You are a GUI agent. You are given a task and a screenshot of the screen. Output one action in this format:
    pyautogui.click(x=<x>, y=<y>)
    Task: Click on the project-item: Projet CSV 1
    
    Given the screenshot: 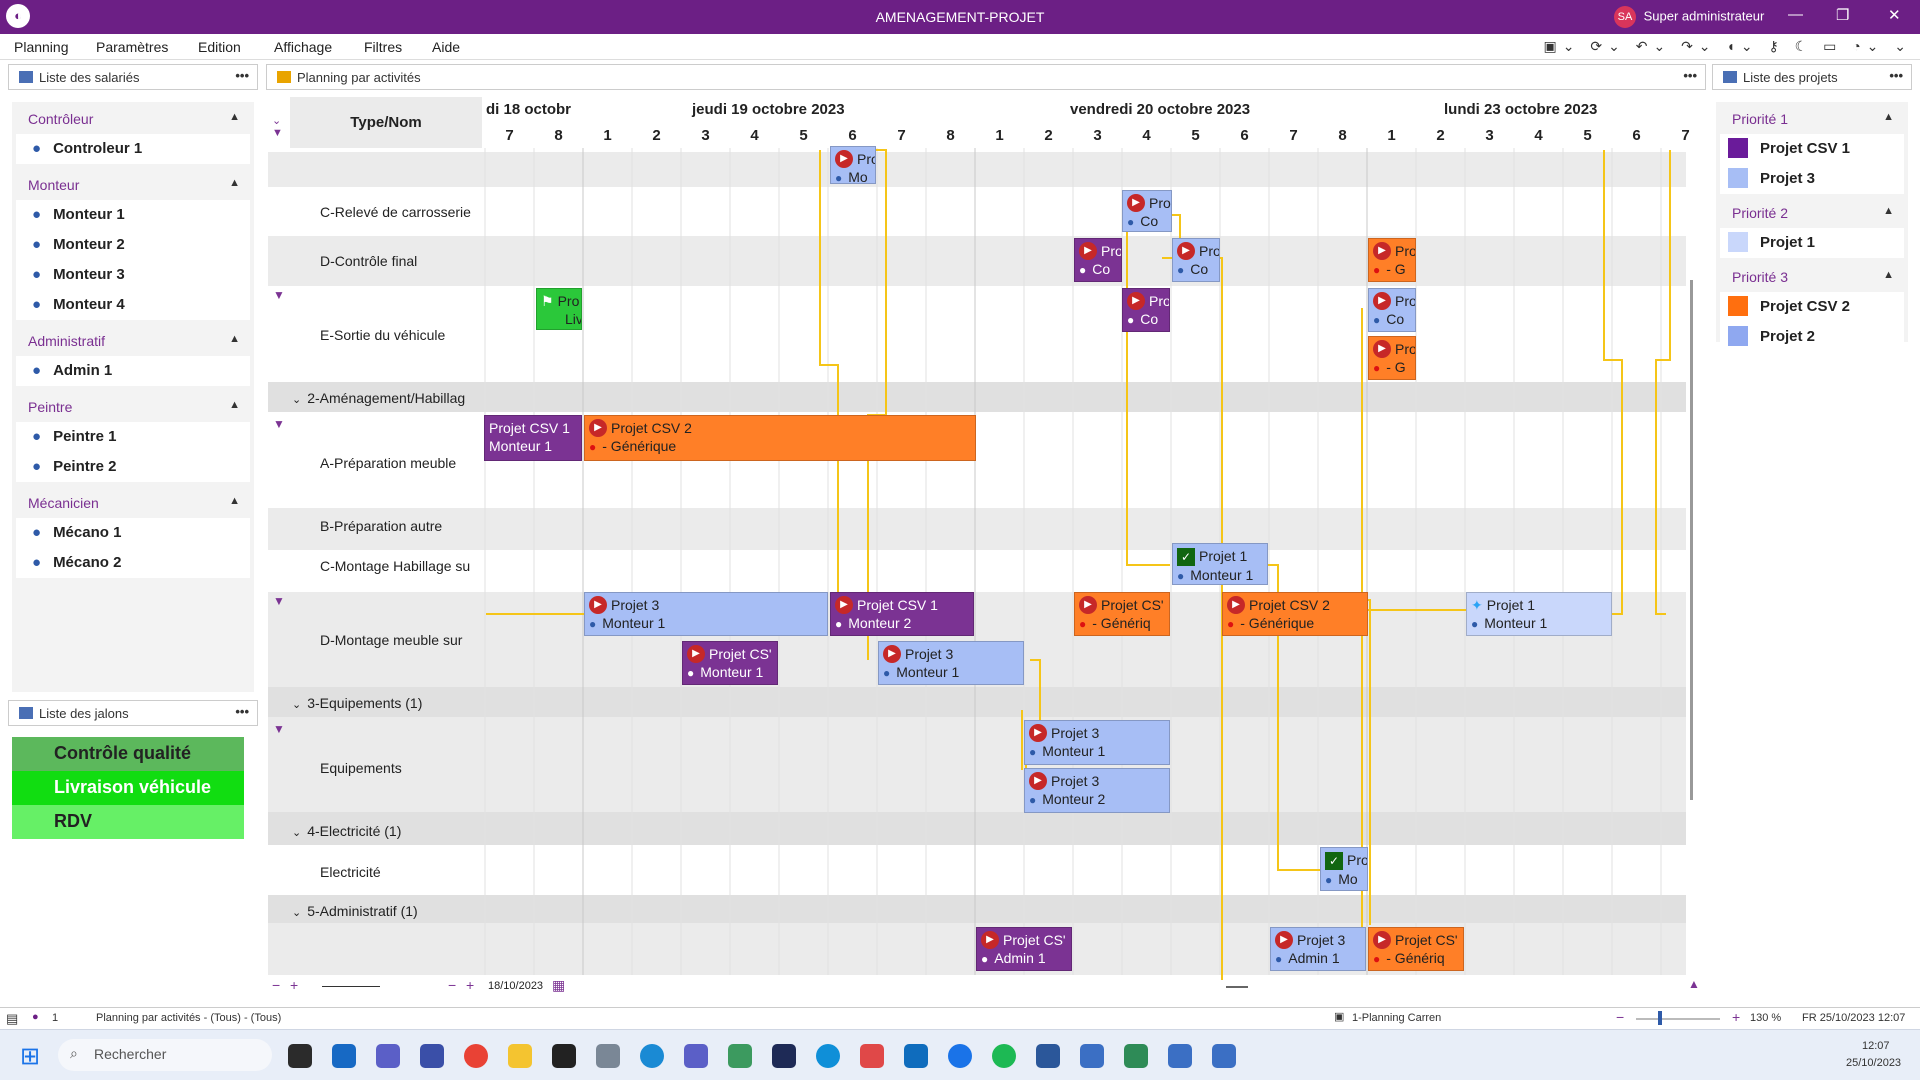 What is the action you would take?
    pyautogui.click(x=1812, y=149)
    